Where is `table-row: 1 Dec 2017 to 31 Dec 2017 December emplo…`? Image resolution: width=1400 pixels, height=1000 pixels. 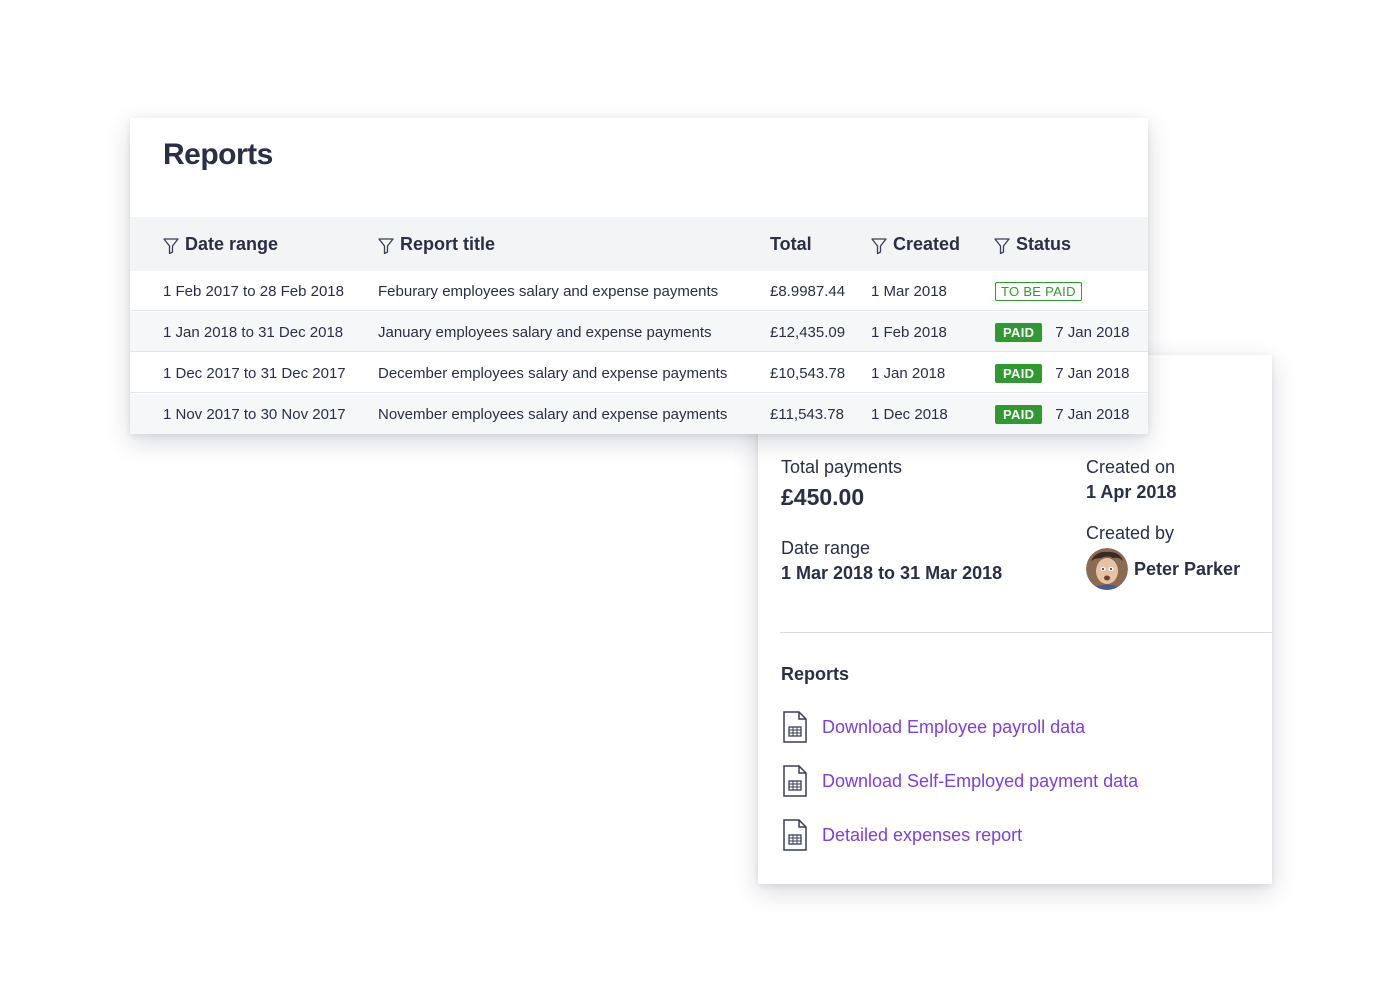 table-row: 1 Dec 2017 to 31 Dec 2017 December emplo… is located at coordinates (639, 373).